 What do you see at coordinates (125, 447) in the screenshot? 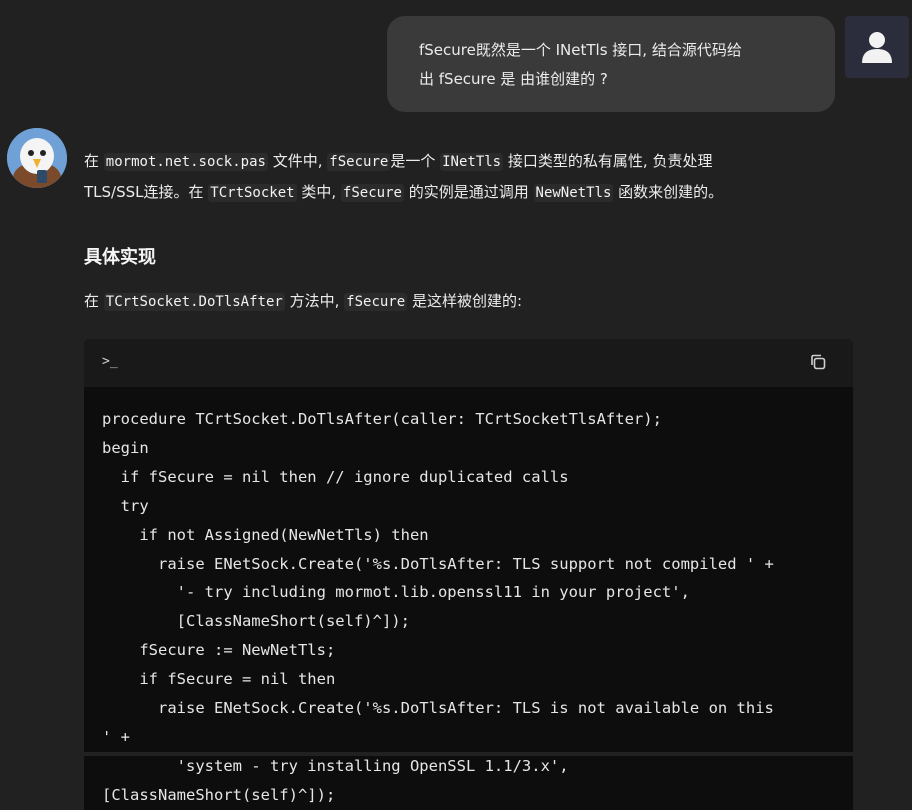
I see `code-line: begin` at bounding box center [125, 447].